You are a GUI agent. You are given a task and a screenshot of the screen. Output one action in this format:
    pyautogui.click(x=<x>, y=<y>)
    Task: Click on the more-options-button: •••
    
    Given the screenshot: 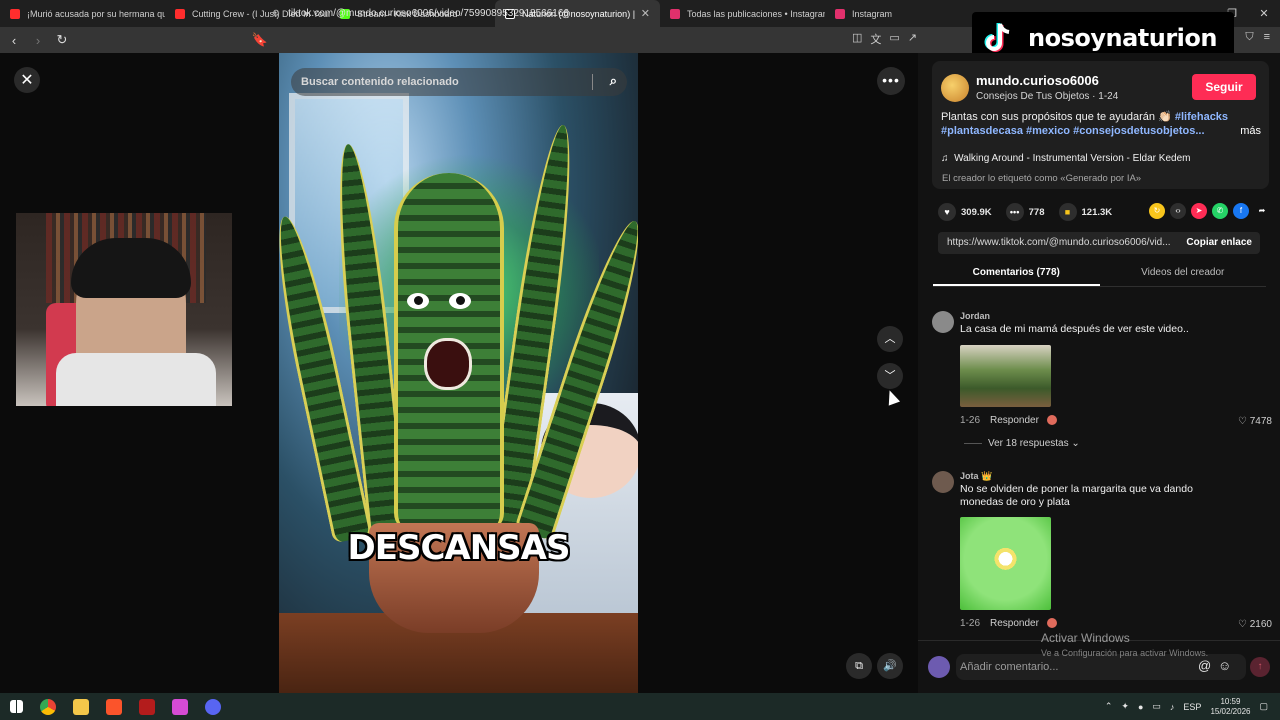 What is the action you would take?
    pyautogui.click(x=891, y=81)
    